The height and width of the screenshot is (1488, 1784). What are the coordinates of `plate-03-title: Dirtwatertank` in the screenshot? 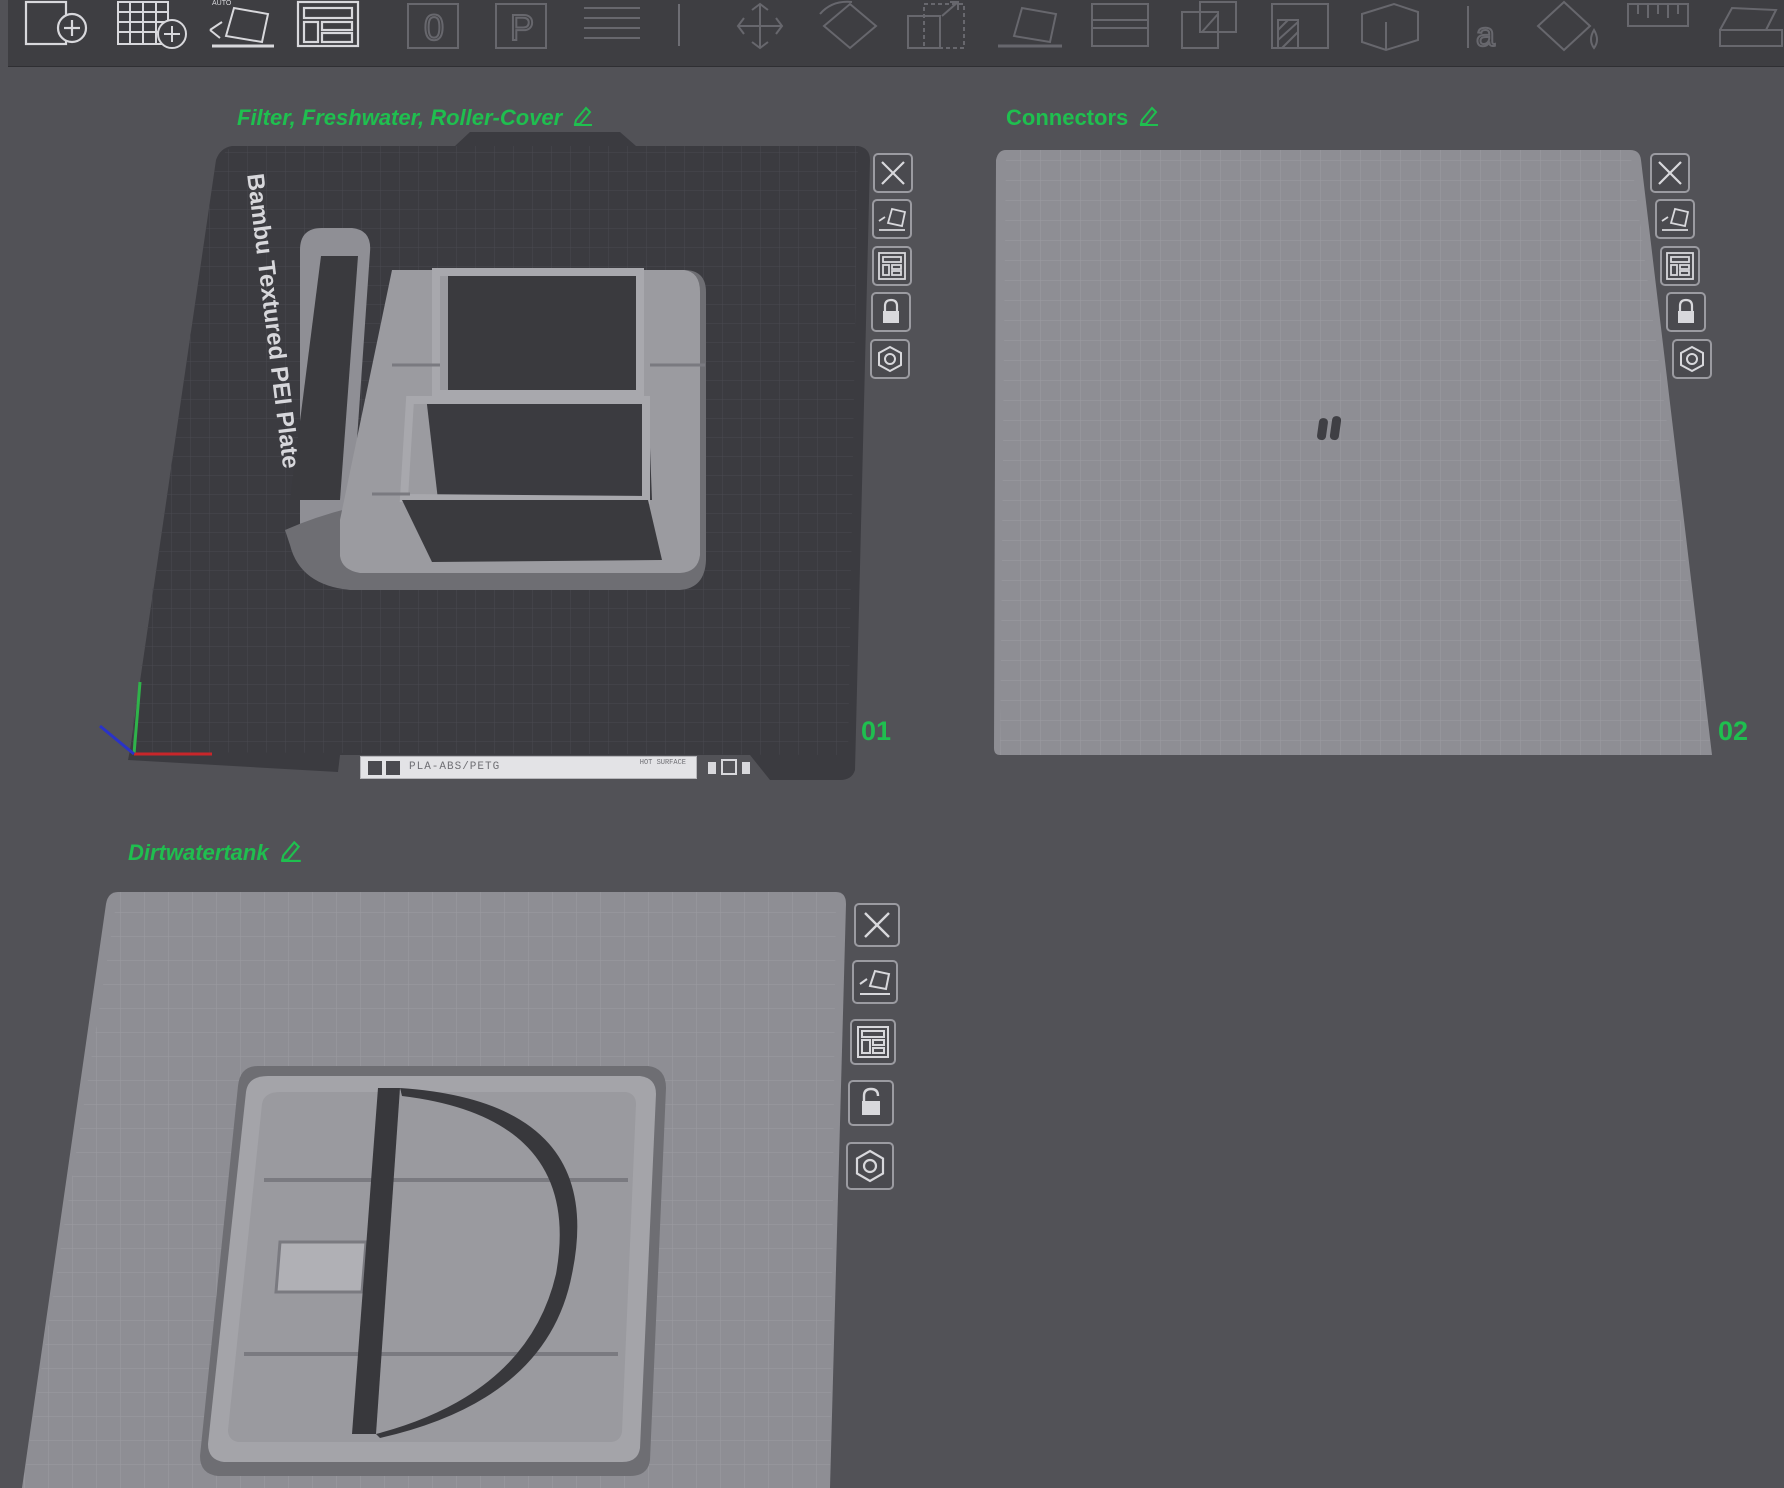 It's located at (215, 853).